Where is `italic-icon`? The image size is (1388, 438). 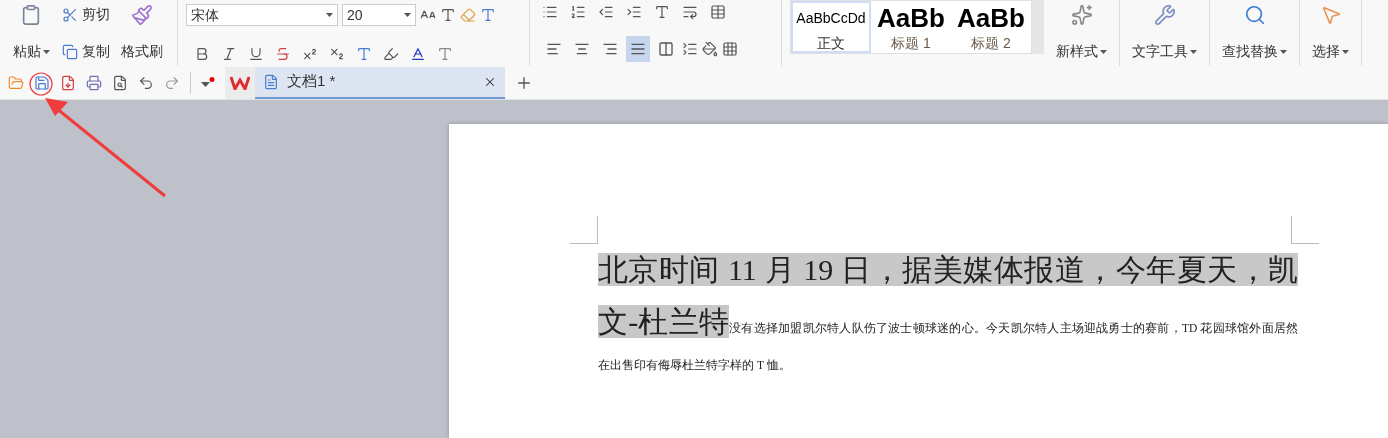 italic-icon is located at coordinates (229, 54).